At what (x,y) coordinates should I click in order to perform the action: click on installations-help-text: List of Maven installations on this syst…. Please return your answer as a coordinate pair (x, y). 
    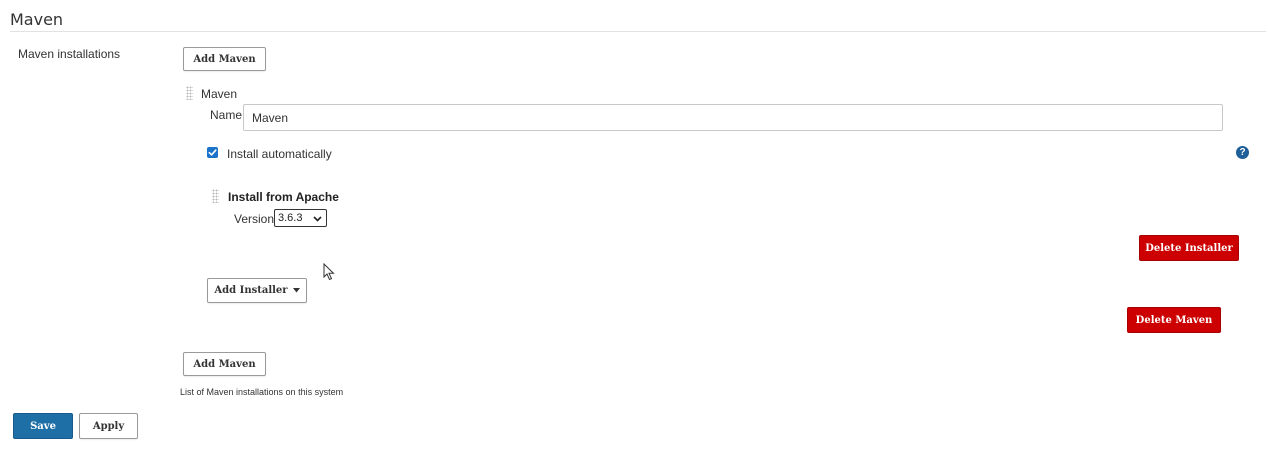
    Looking at the image, I should click on (262, 392).